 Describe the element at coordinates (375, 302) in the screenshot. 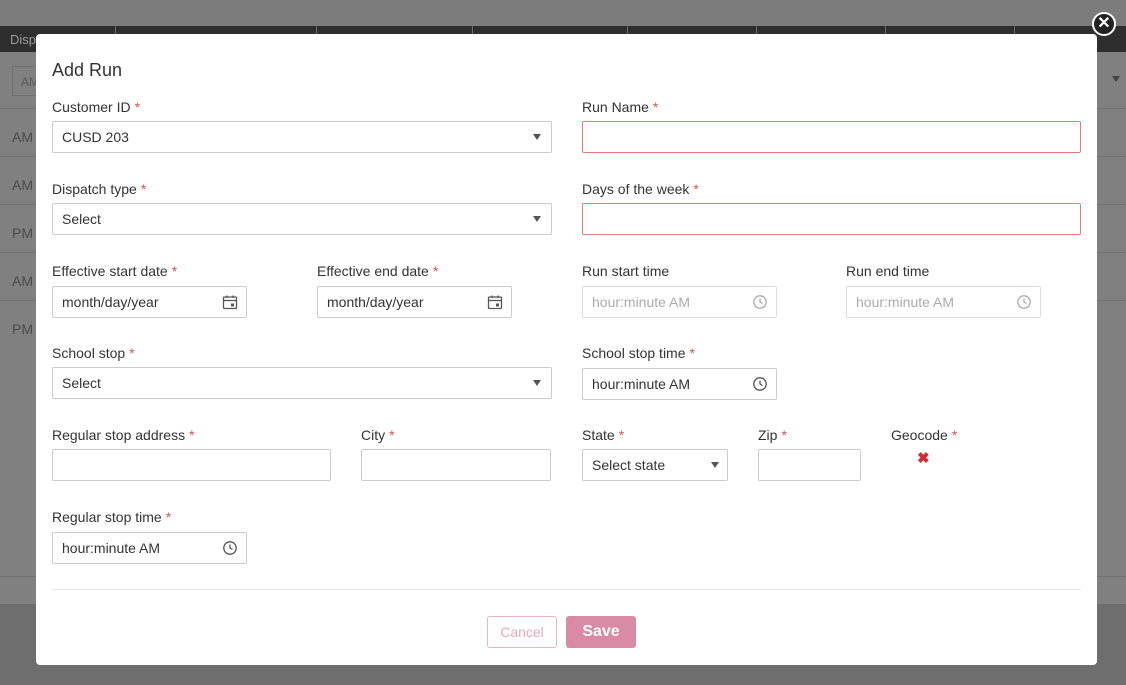

I see `effective-end-date-placeholder: month/day/year` at that location.